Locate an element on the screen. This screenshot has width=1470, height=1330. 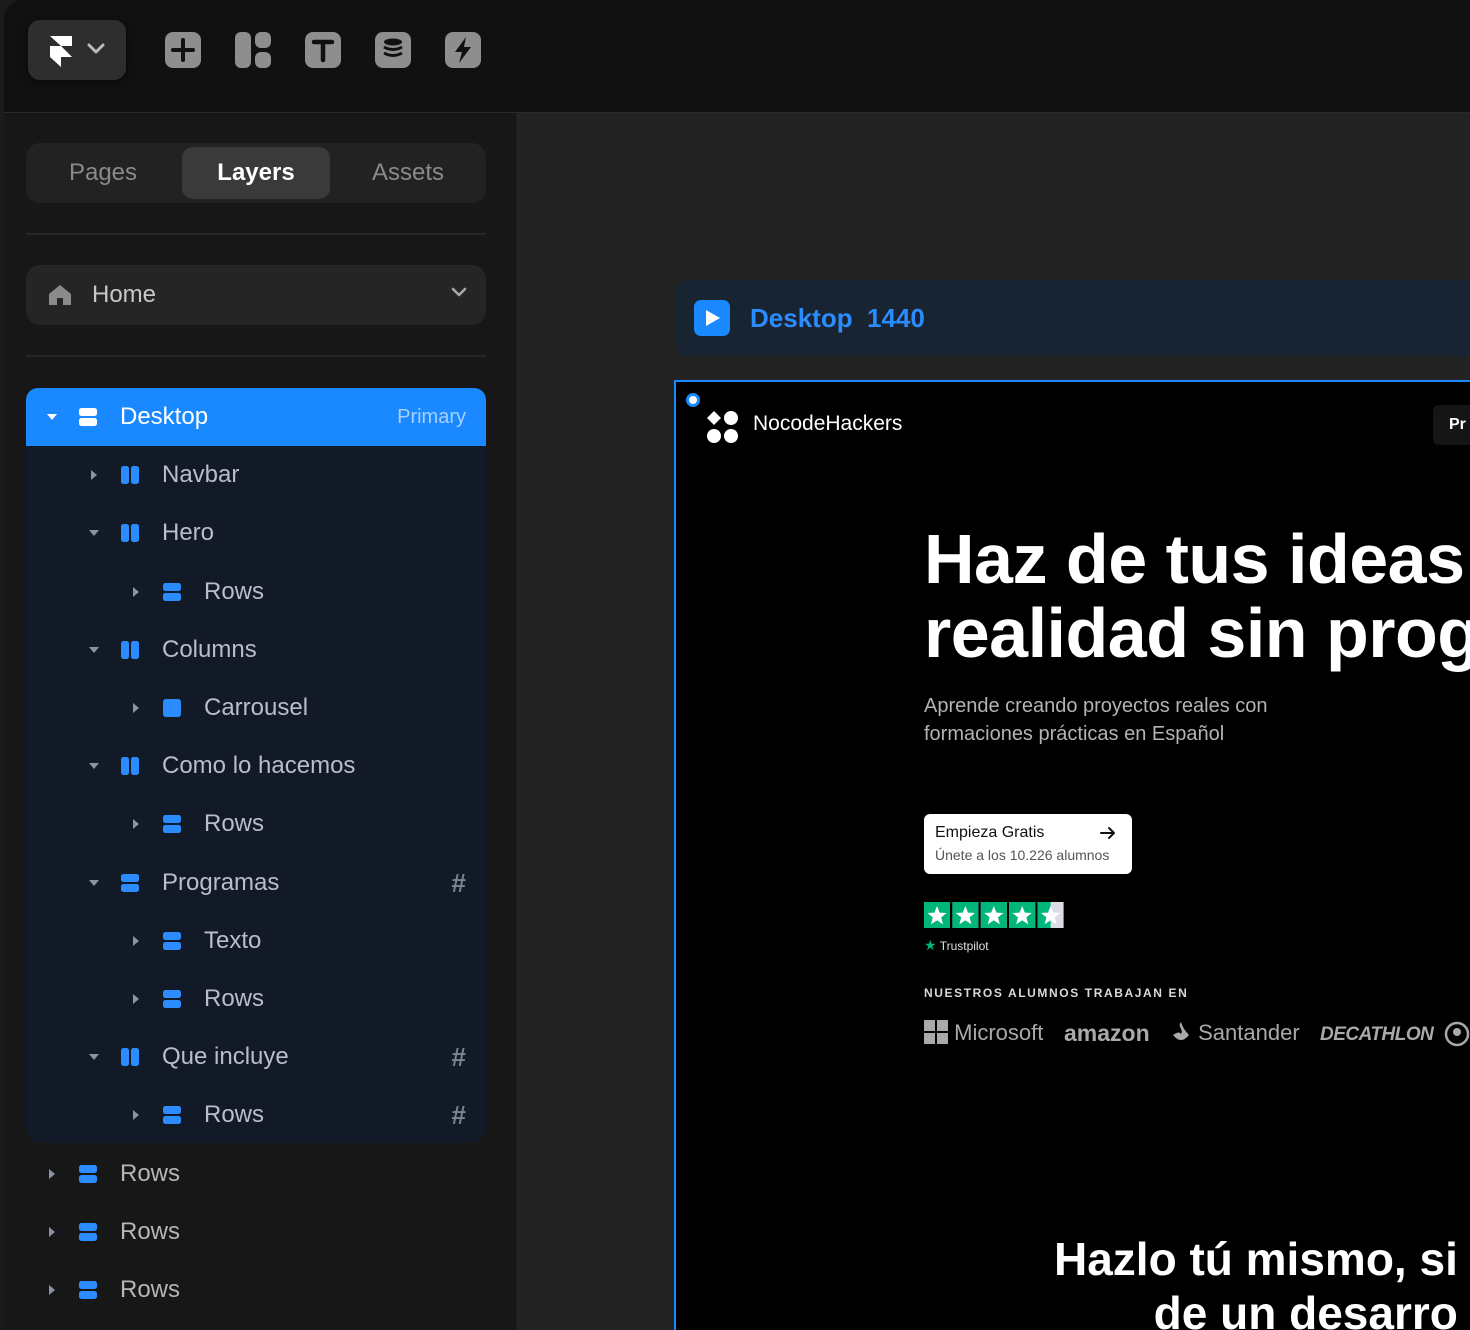
page-select-label: Home is located at coordinates (124, 294).